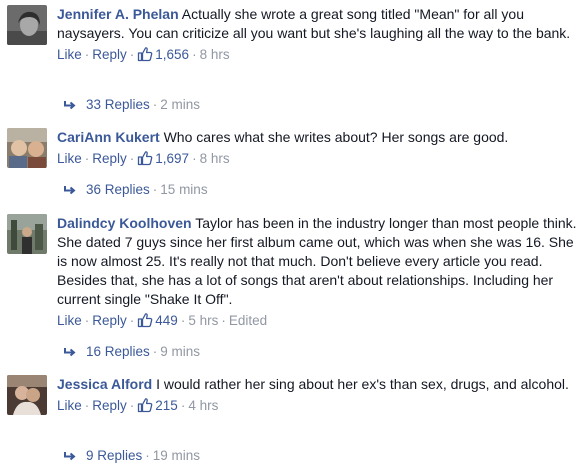 This screenshot has width=587, height=471. What do you see at coordinates (180, 351) in the screenshot?
I see `replies-time: 9 mins` at bounding box center [180, 351].